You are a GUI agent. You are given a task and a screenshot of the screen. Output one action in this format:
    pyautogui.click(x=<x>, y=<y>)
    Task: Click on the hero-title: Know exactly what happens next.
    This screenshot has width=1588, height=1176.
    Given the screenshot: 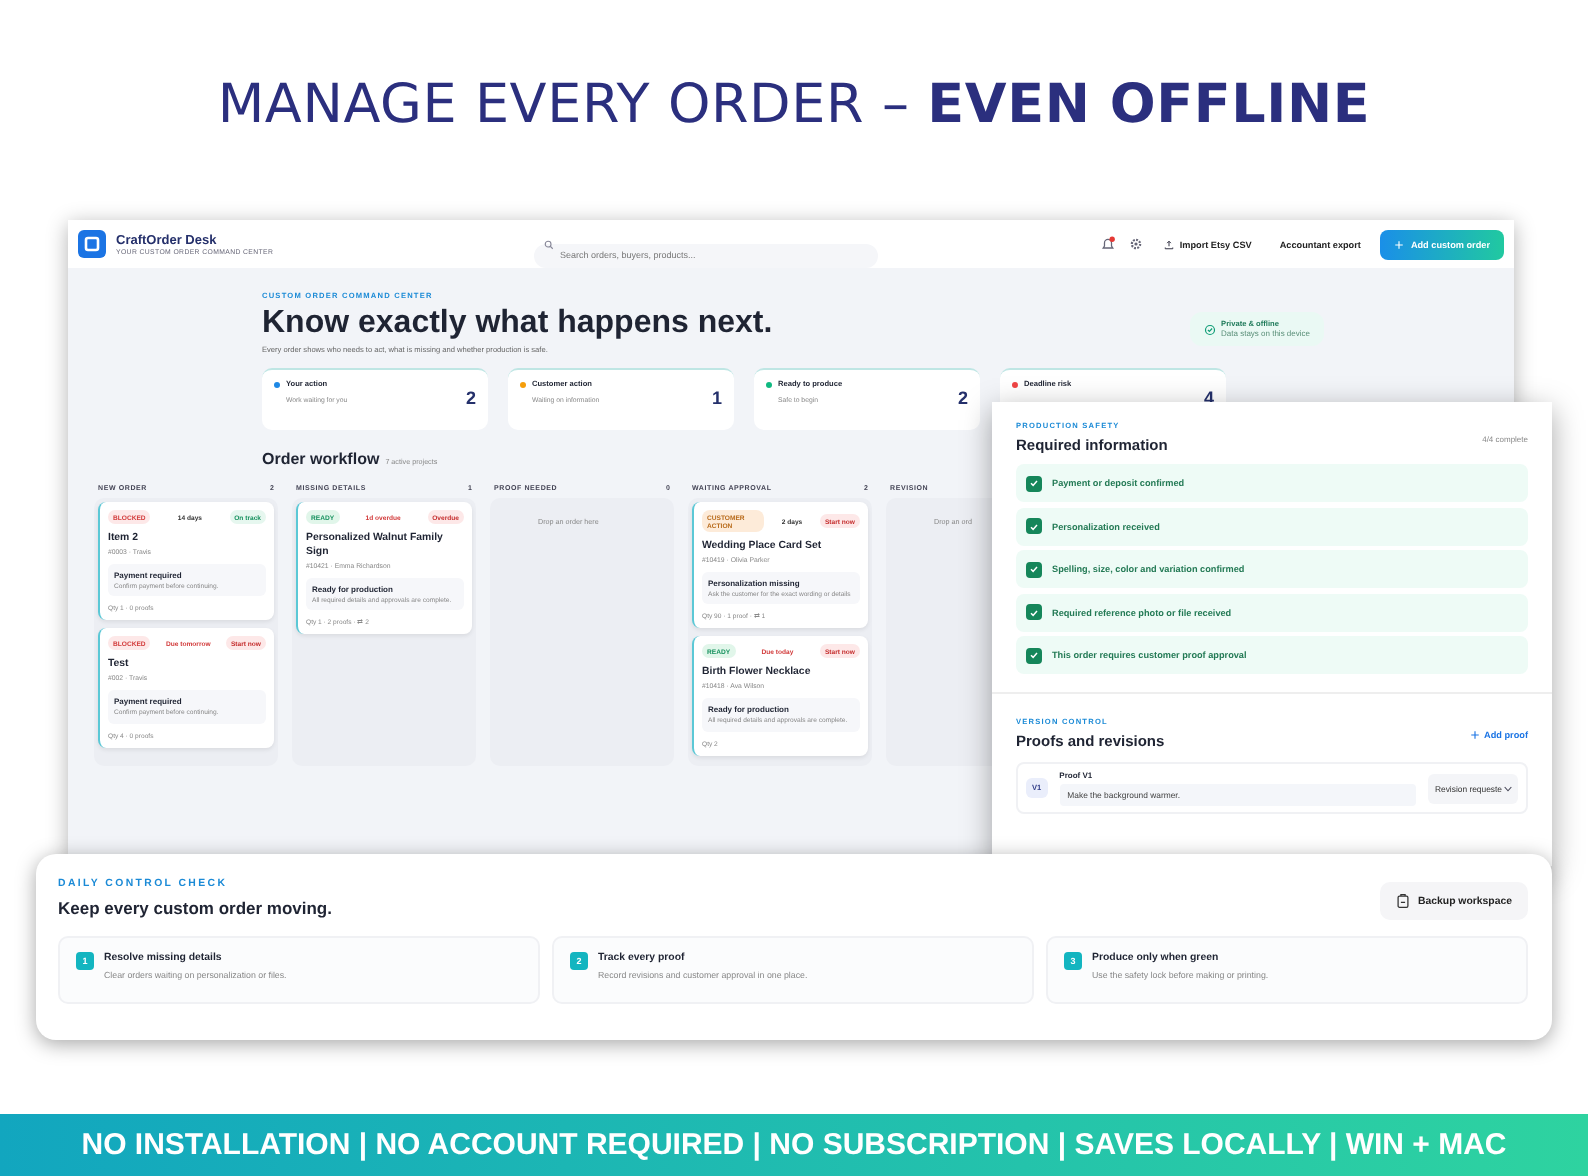 What is the action you would take?
    pyautogui.click(x=517, y=324)
    